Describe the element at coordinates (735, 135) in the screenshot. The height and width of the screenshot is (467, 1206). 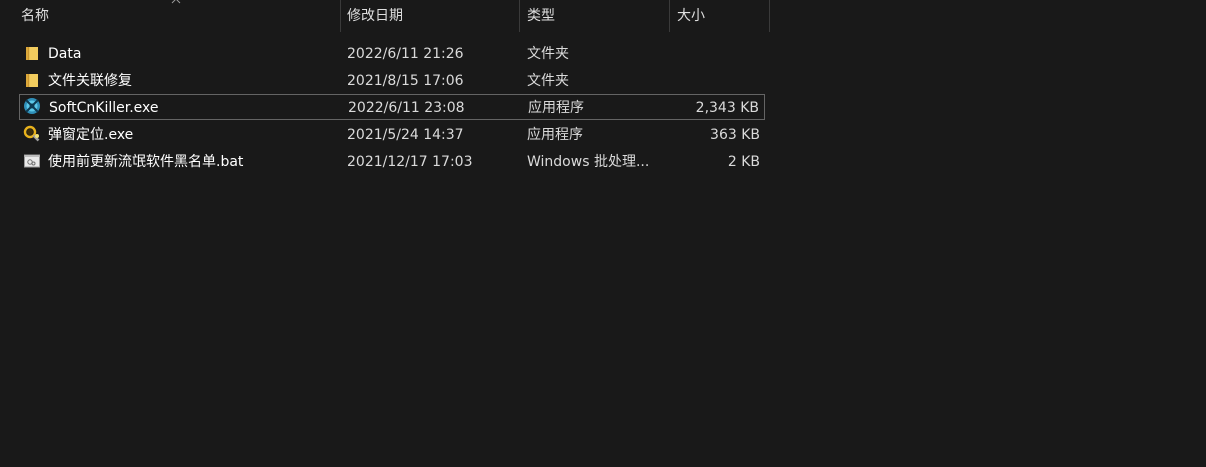
I see `file-size: 363 KB` at that location.